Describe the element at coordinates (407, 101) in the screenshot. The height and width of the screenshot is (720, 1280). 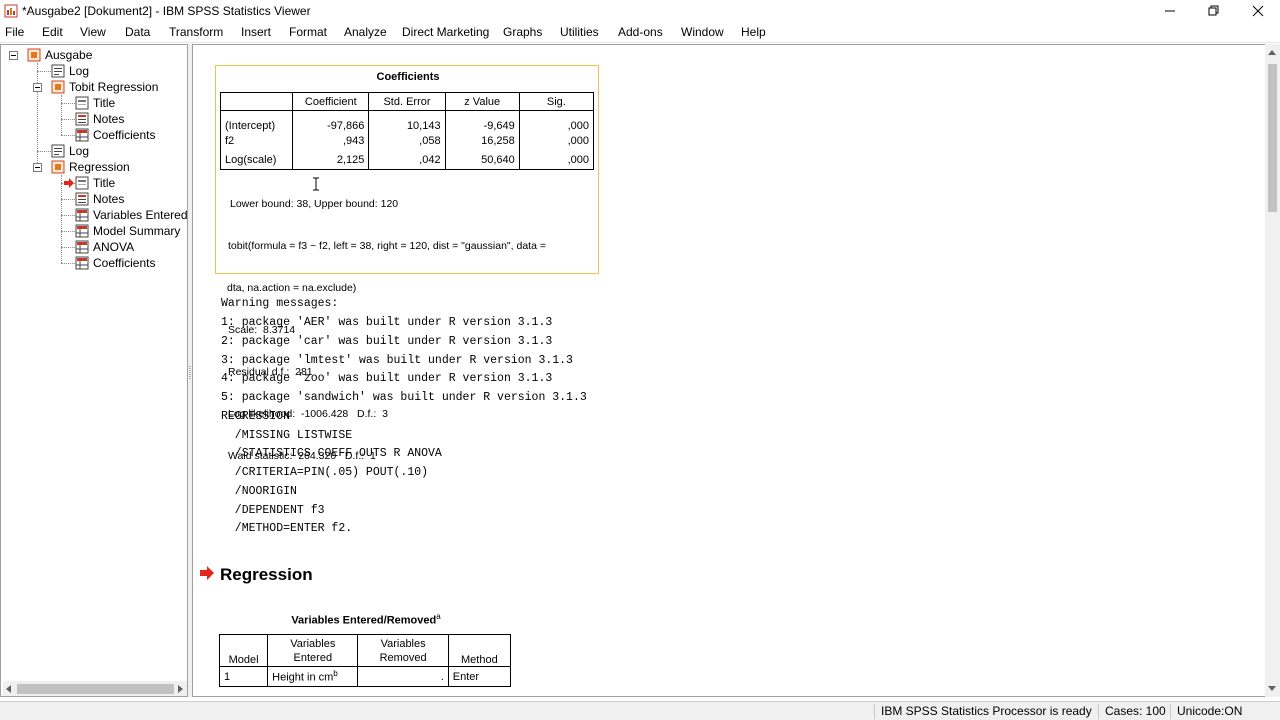
I see `table-header-cell: Std. Error` at that location.